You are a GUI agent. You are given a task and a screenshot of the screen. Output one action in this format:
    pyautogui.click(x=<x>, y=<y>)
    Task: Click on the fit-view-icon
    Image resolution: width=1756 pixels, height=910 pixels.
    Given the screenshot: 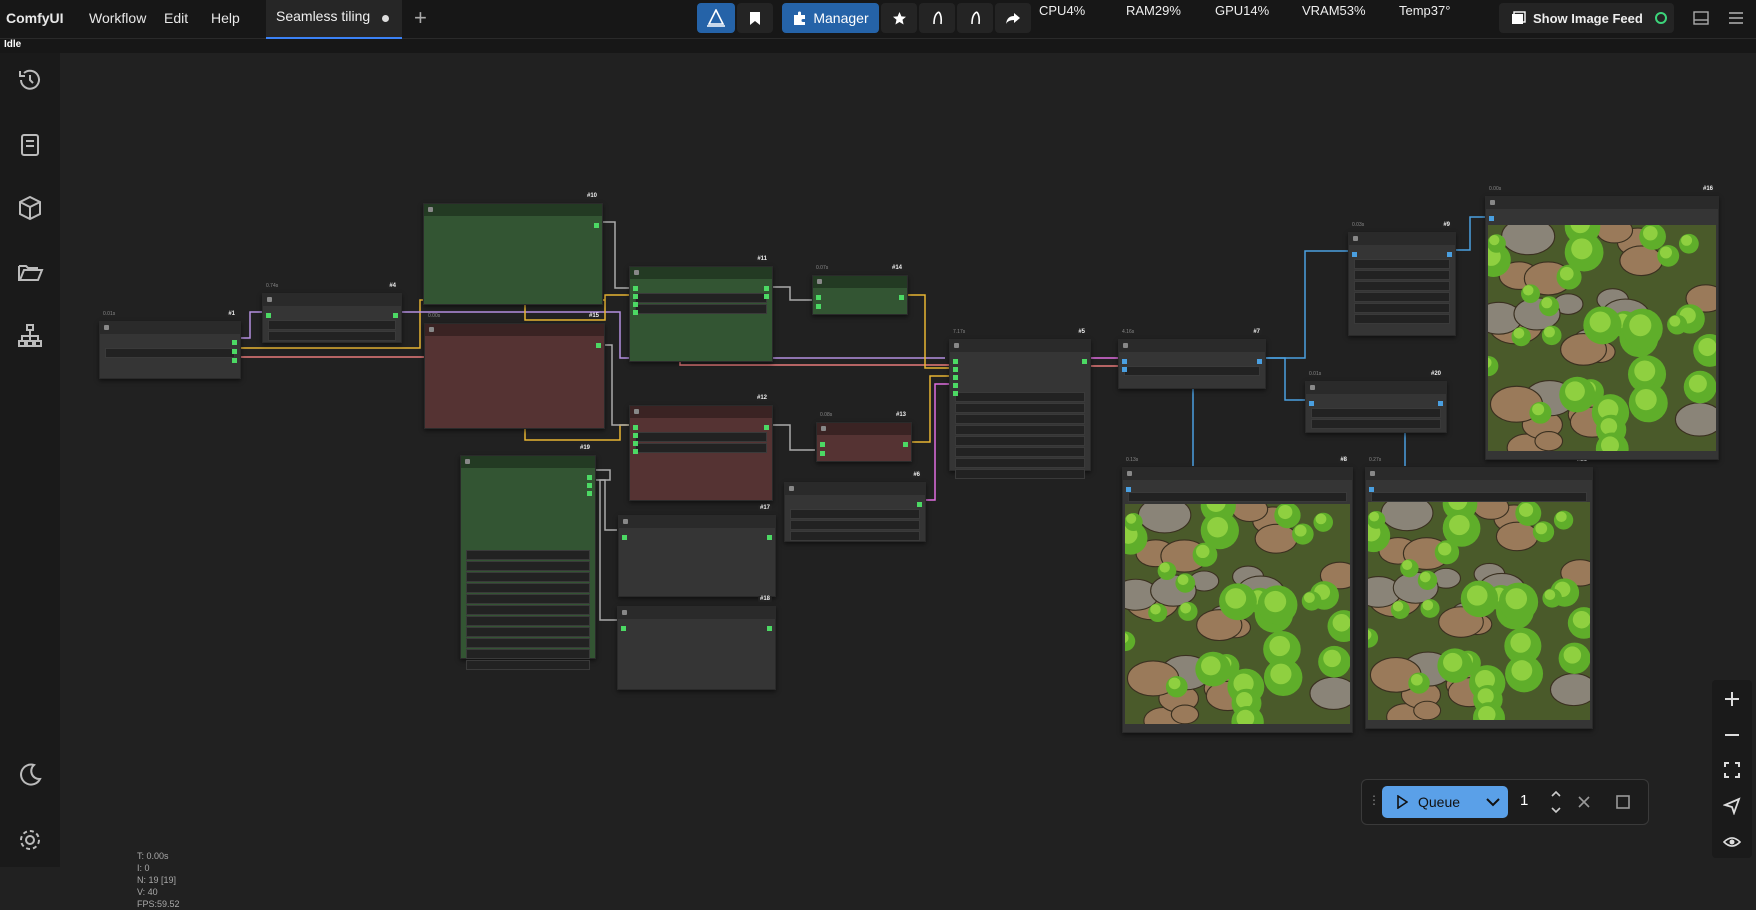 What is the action you would take?
    pyautogui.click(x=1732, y=770)
    